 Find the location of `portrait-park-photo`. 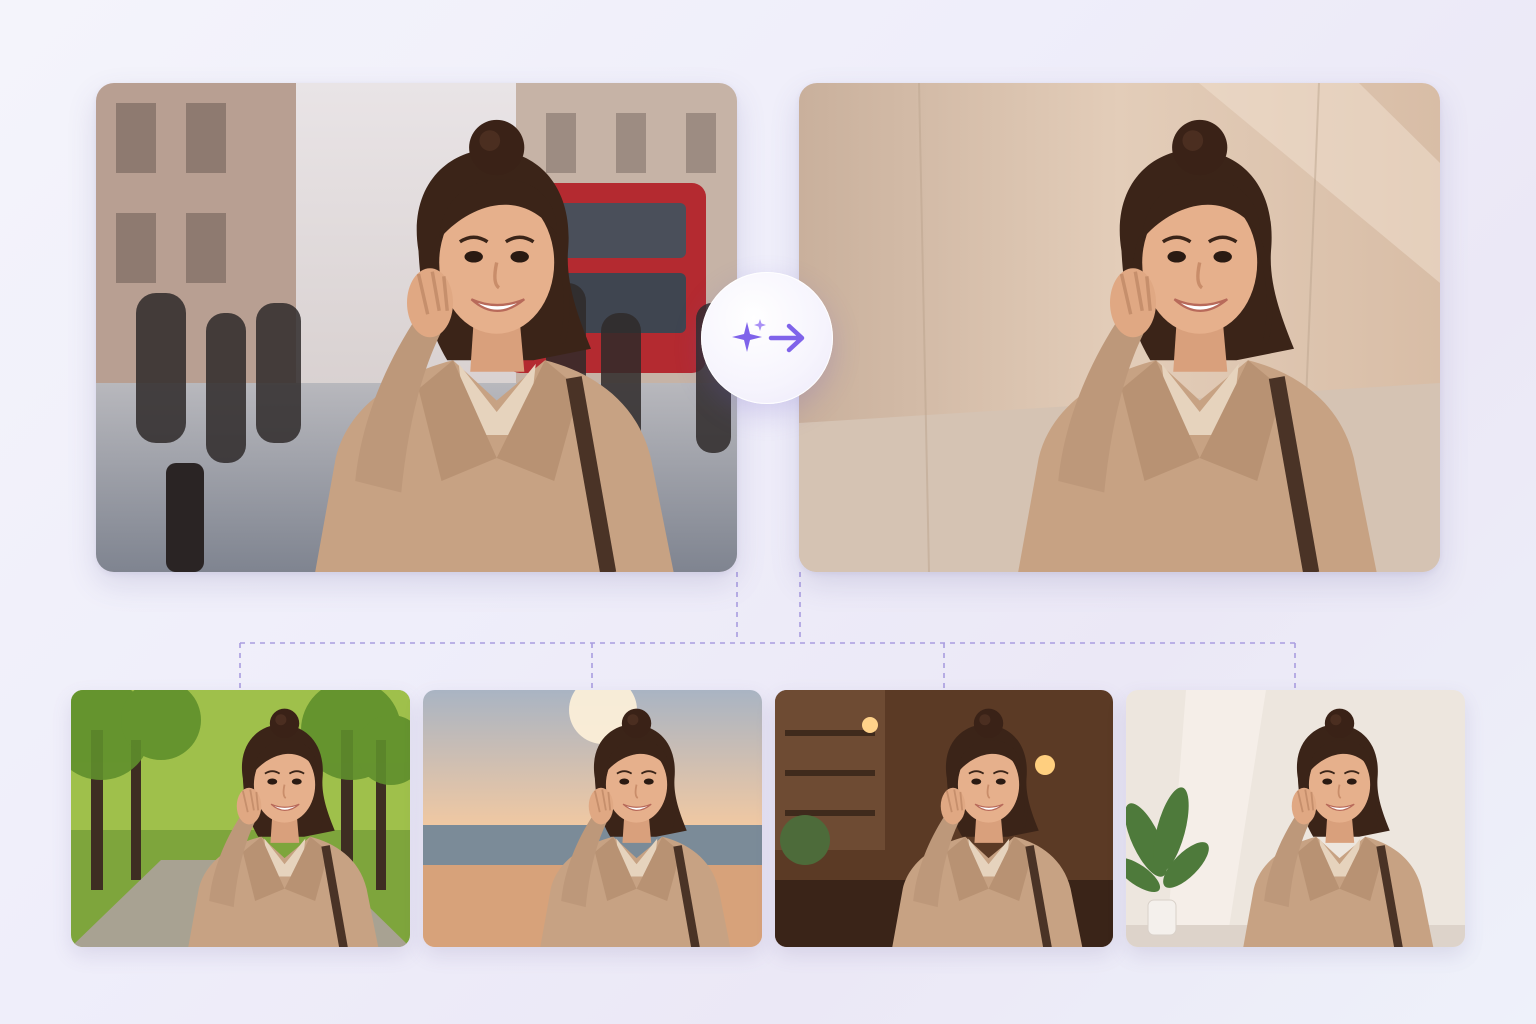

portrait-park-photo is located at coordinates (240, 818).